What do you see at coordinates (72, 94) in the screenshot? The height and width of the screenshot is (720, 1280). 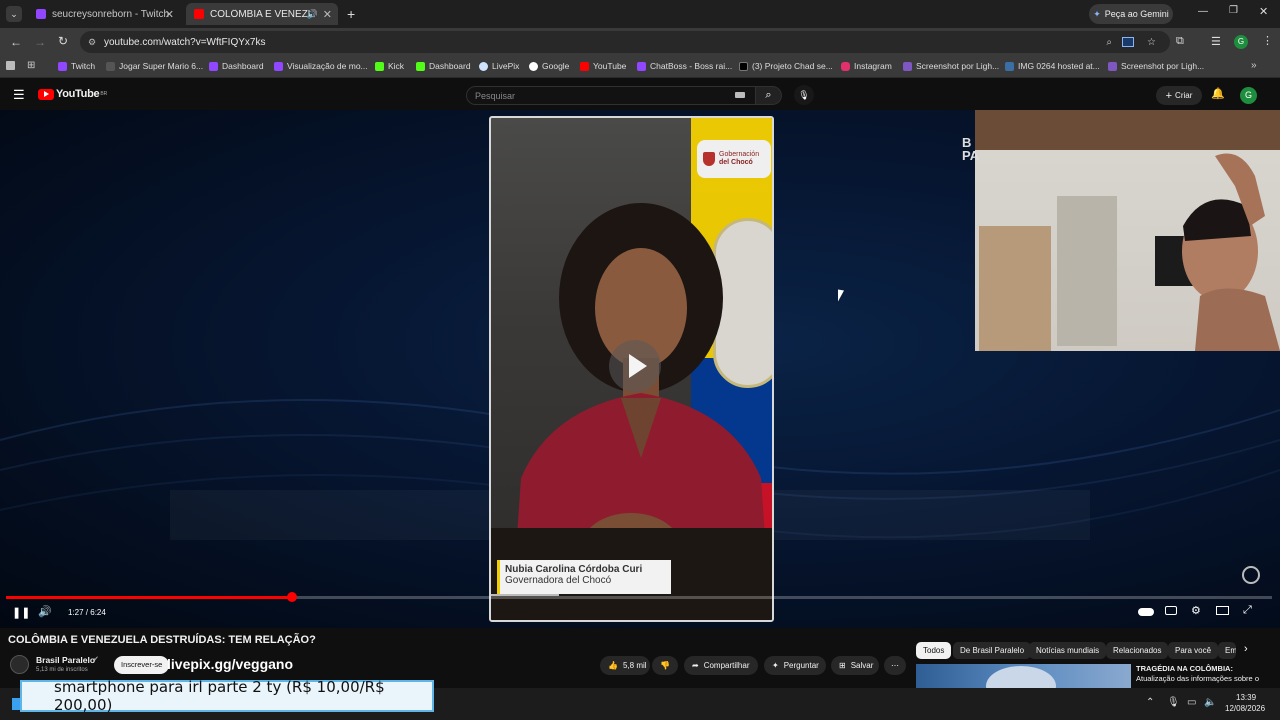 I see `youtube-logo: YouTube BR` at bounding box center [72, 94].